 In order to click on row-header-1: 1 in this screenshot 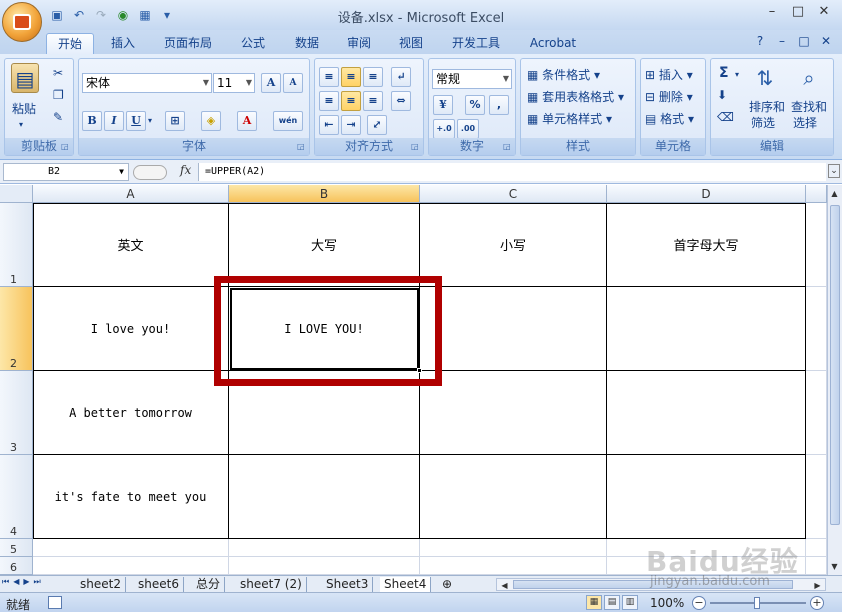, I will do `click(16, 245)`.